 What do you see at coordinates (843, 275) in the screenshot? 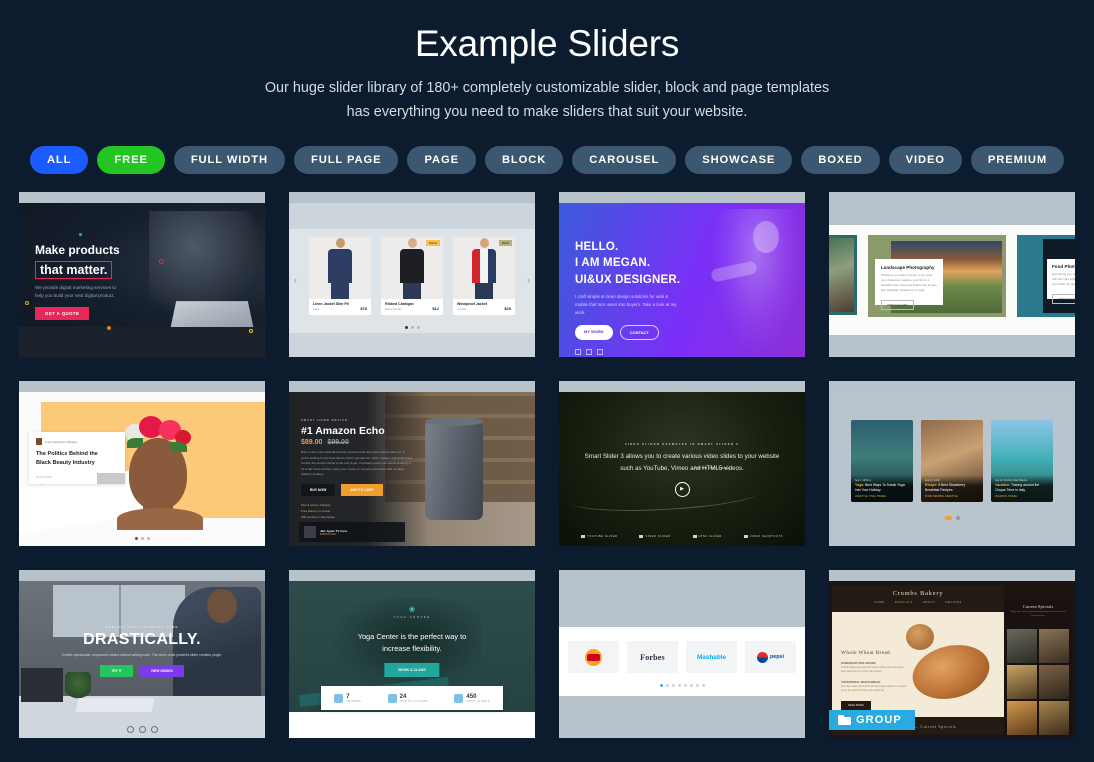
I see `portrait-slide` at bounding box center [843, 275].